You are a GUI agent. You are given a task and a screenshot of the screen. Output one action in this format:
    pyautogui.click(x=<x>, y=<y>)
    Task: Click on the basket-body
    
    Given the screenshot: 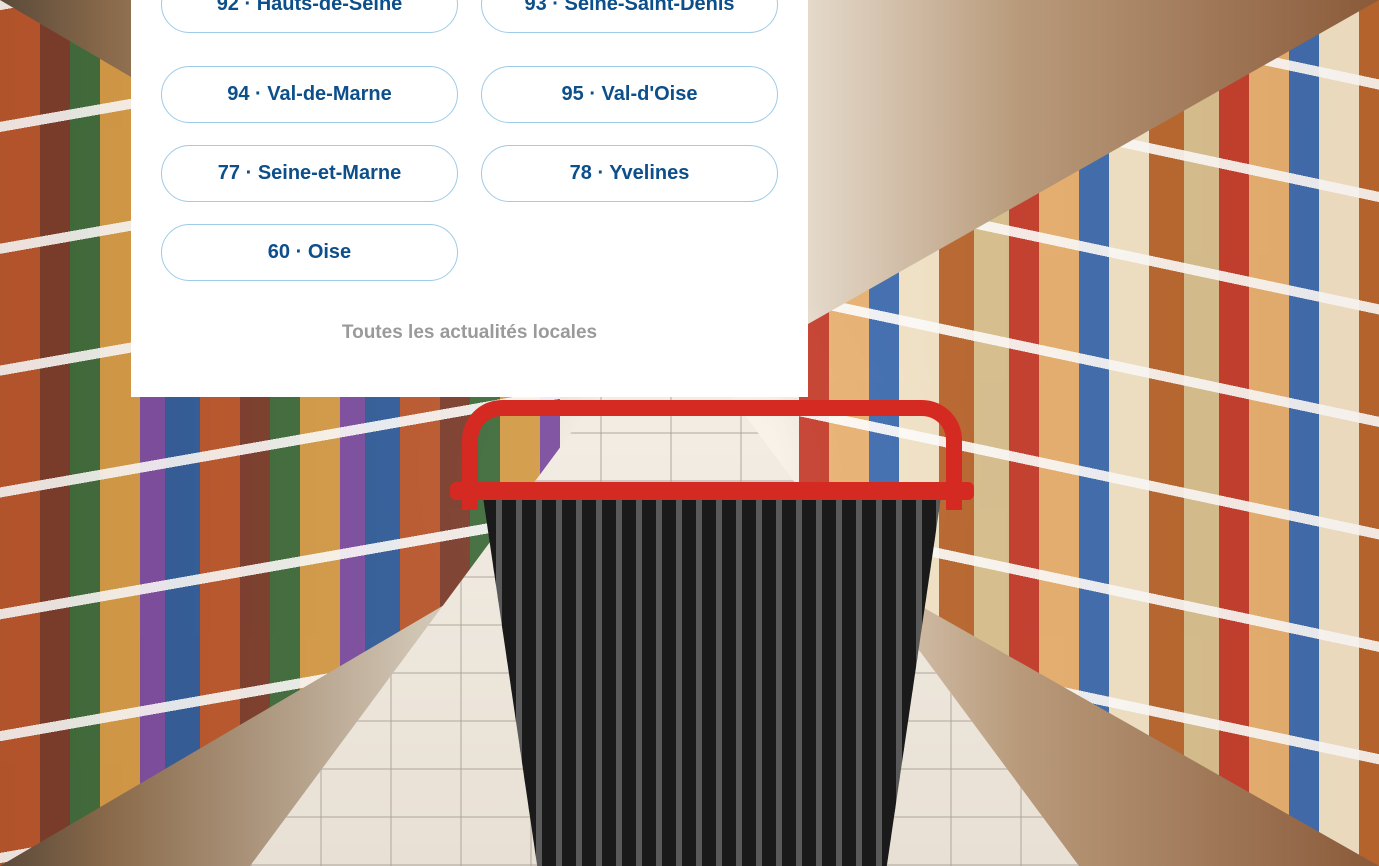 What is the action you would take?
    pyautogui.click(x=712, y=678)
    